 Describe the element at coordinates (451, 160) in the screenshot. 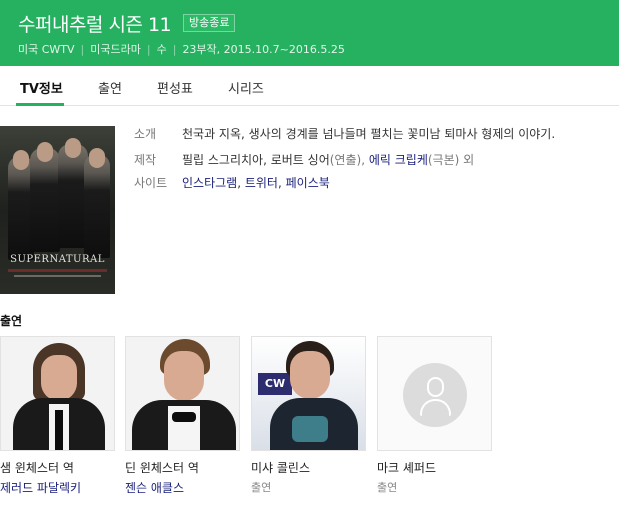

I see `production-note-writer: (극본) 외` at that location.